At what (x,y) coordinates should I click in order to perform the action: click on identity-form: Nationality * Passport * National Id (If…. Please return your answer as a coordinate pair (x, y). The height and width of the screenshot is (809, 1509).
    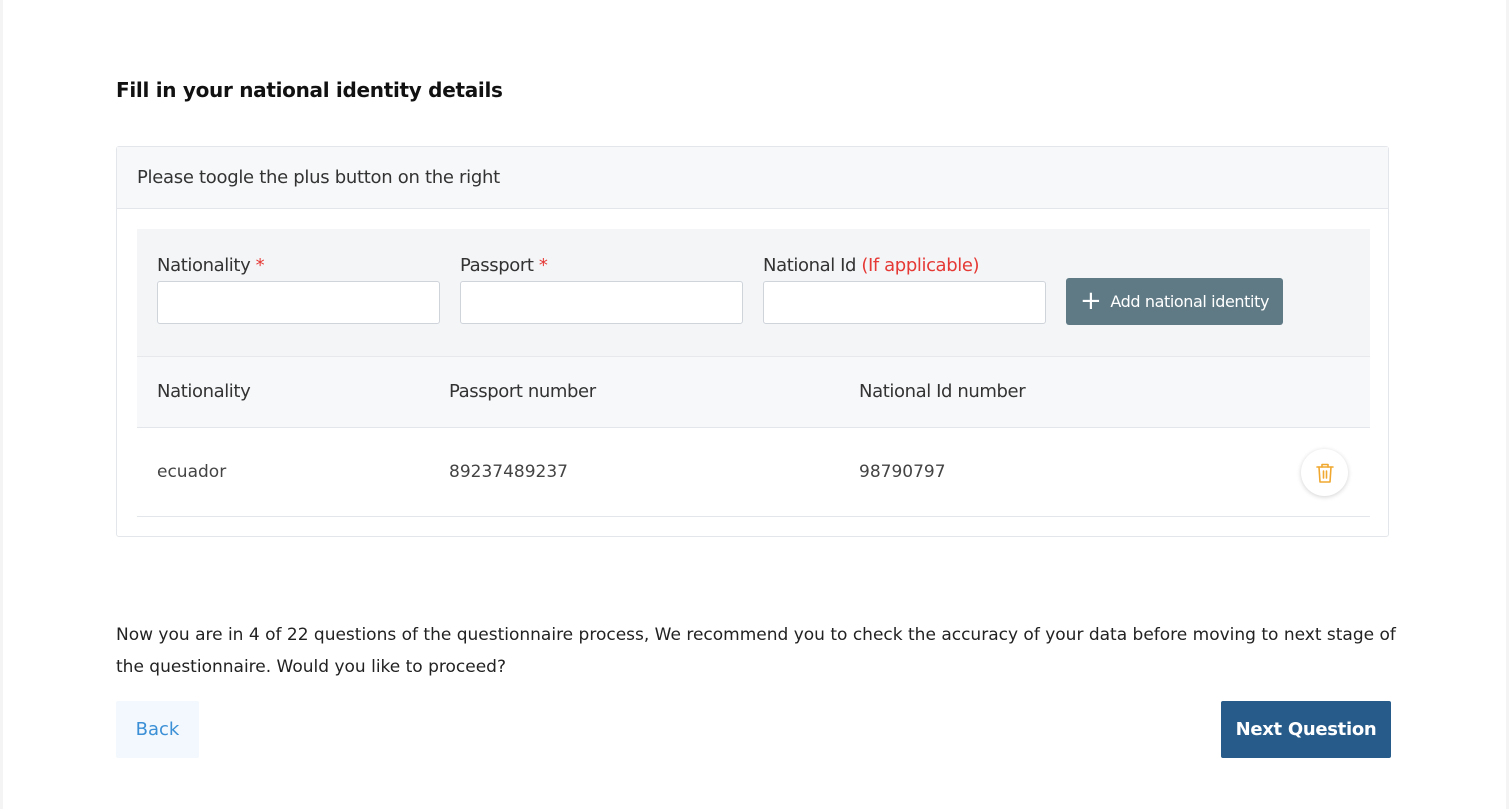
    Looking at the image, I should click on (753, 292).